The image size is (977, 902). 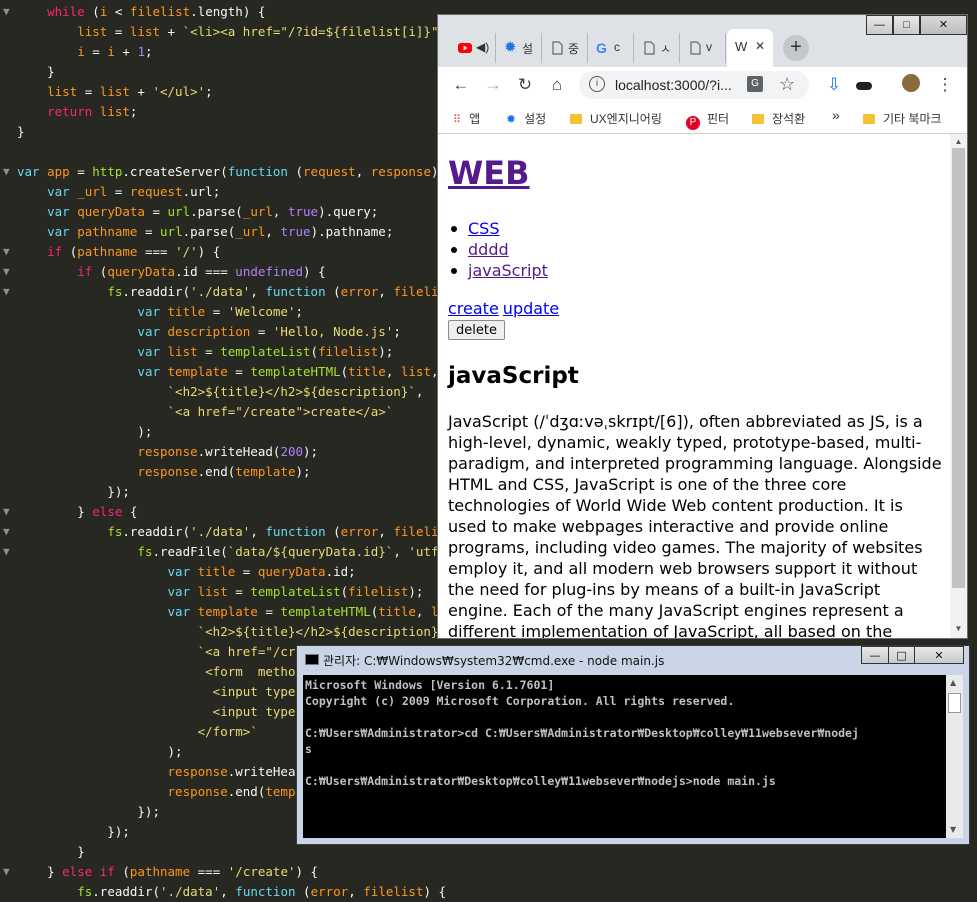 I want to click on tab-title: v, so click(x=709, y=47).